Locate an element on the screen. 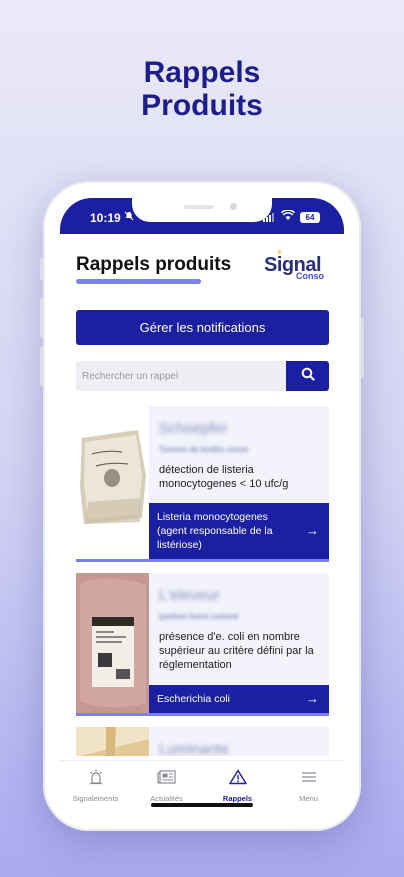 The image size is (404, 877). battery-indicator: 64 is located at coordinates (310, 217).